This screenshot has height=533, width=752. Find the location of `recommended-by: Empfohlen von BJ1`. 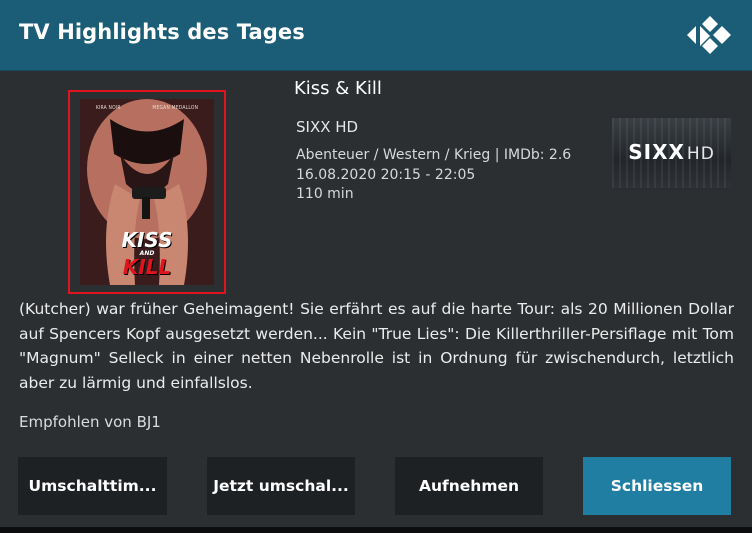

recommended-by: Empfohlen von BJ1 is located at coordinates (90, 422).